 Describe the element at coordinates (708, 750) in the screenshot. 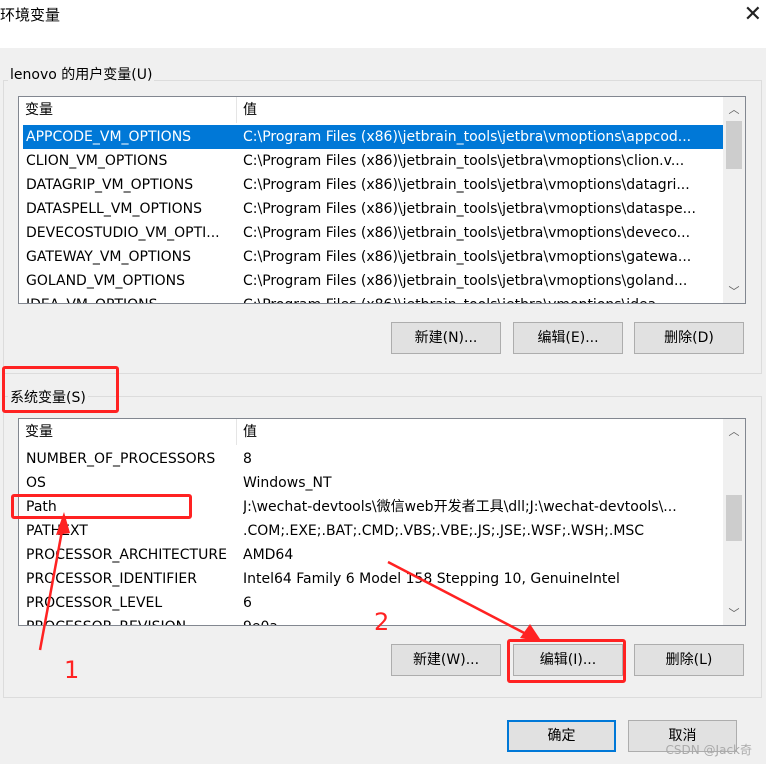

I see `watermark: CSDN @Jack奇` at that location.